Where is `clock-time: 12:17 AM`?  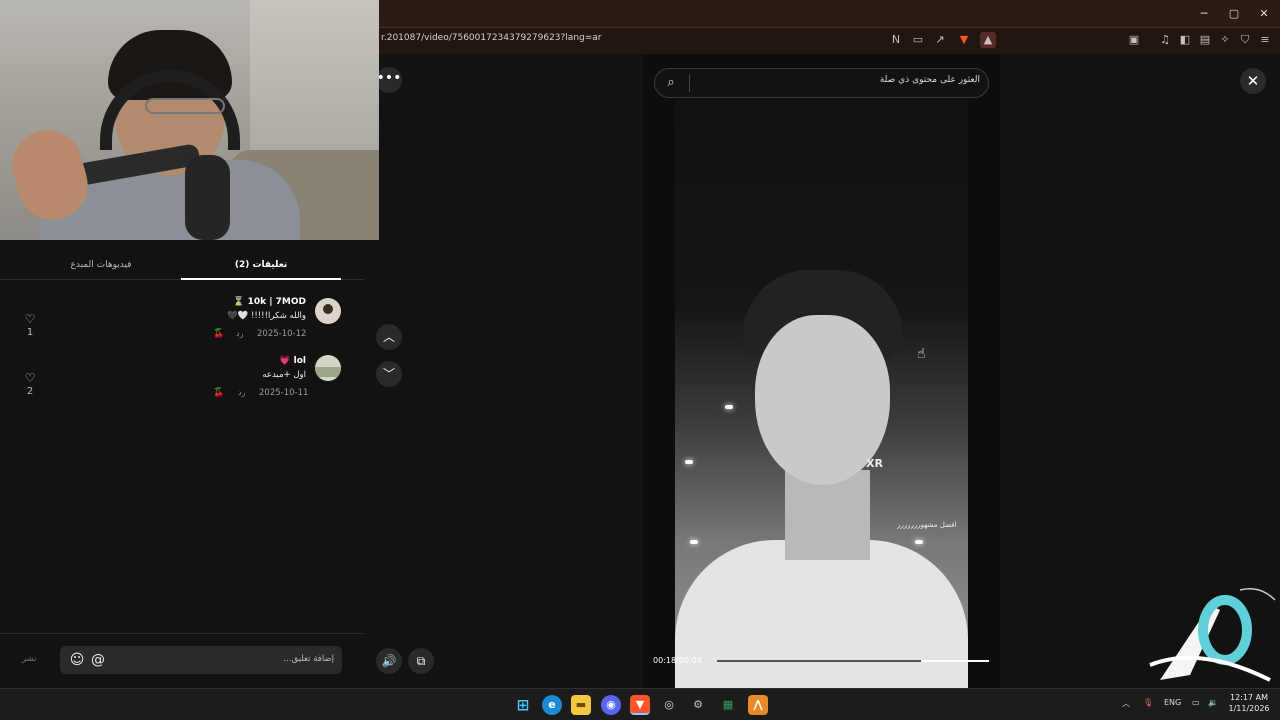 clock-time: 12:17 AM is located at coordinates (1249, 697).